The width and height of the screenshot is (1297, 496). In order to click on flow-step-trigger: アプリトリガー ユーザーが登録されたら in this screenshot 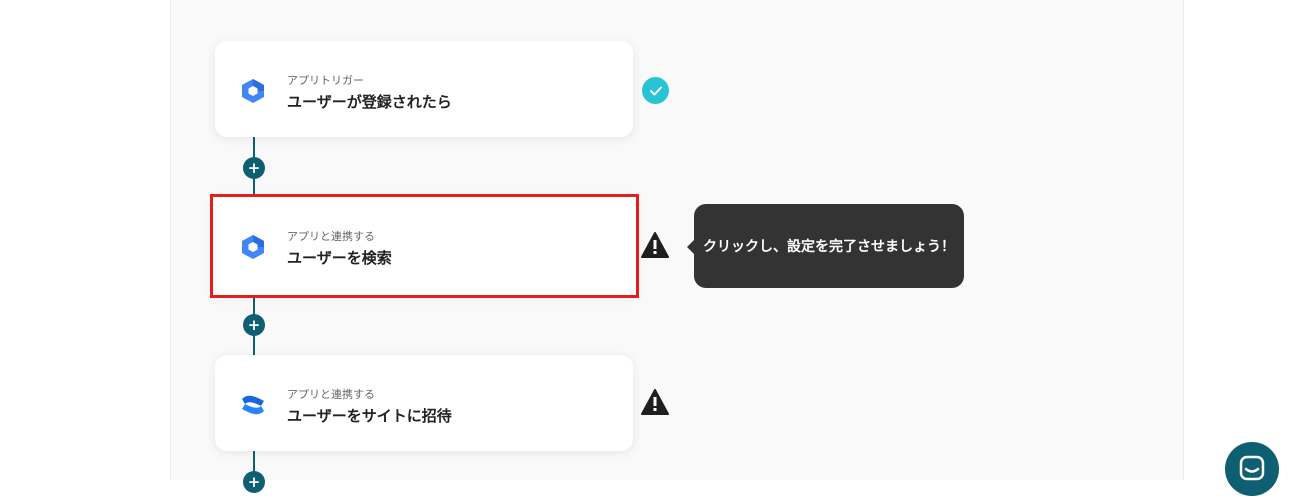, I will do `click(424, 89)`.